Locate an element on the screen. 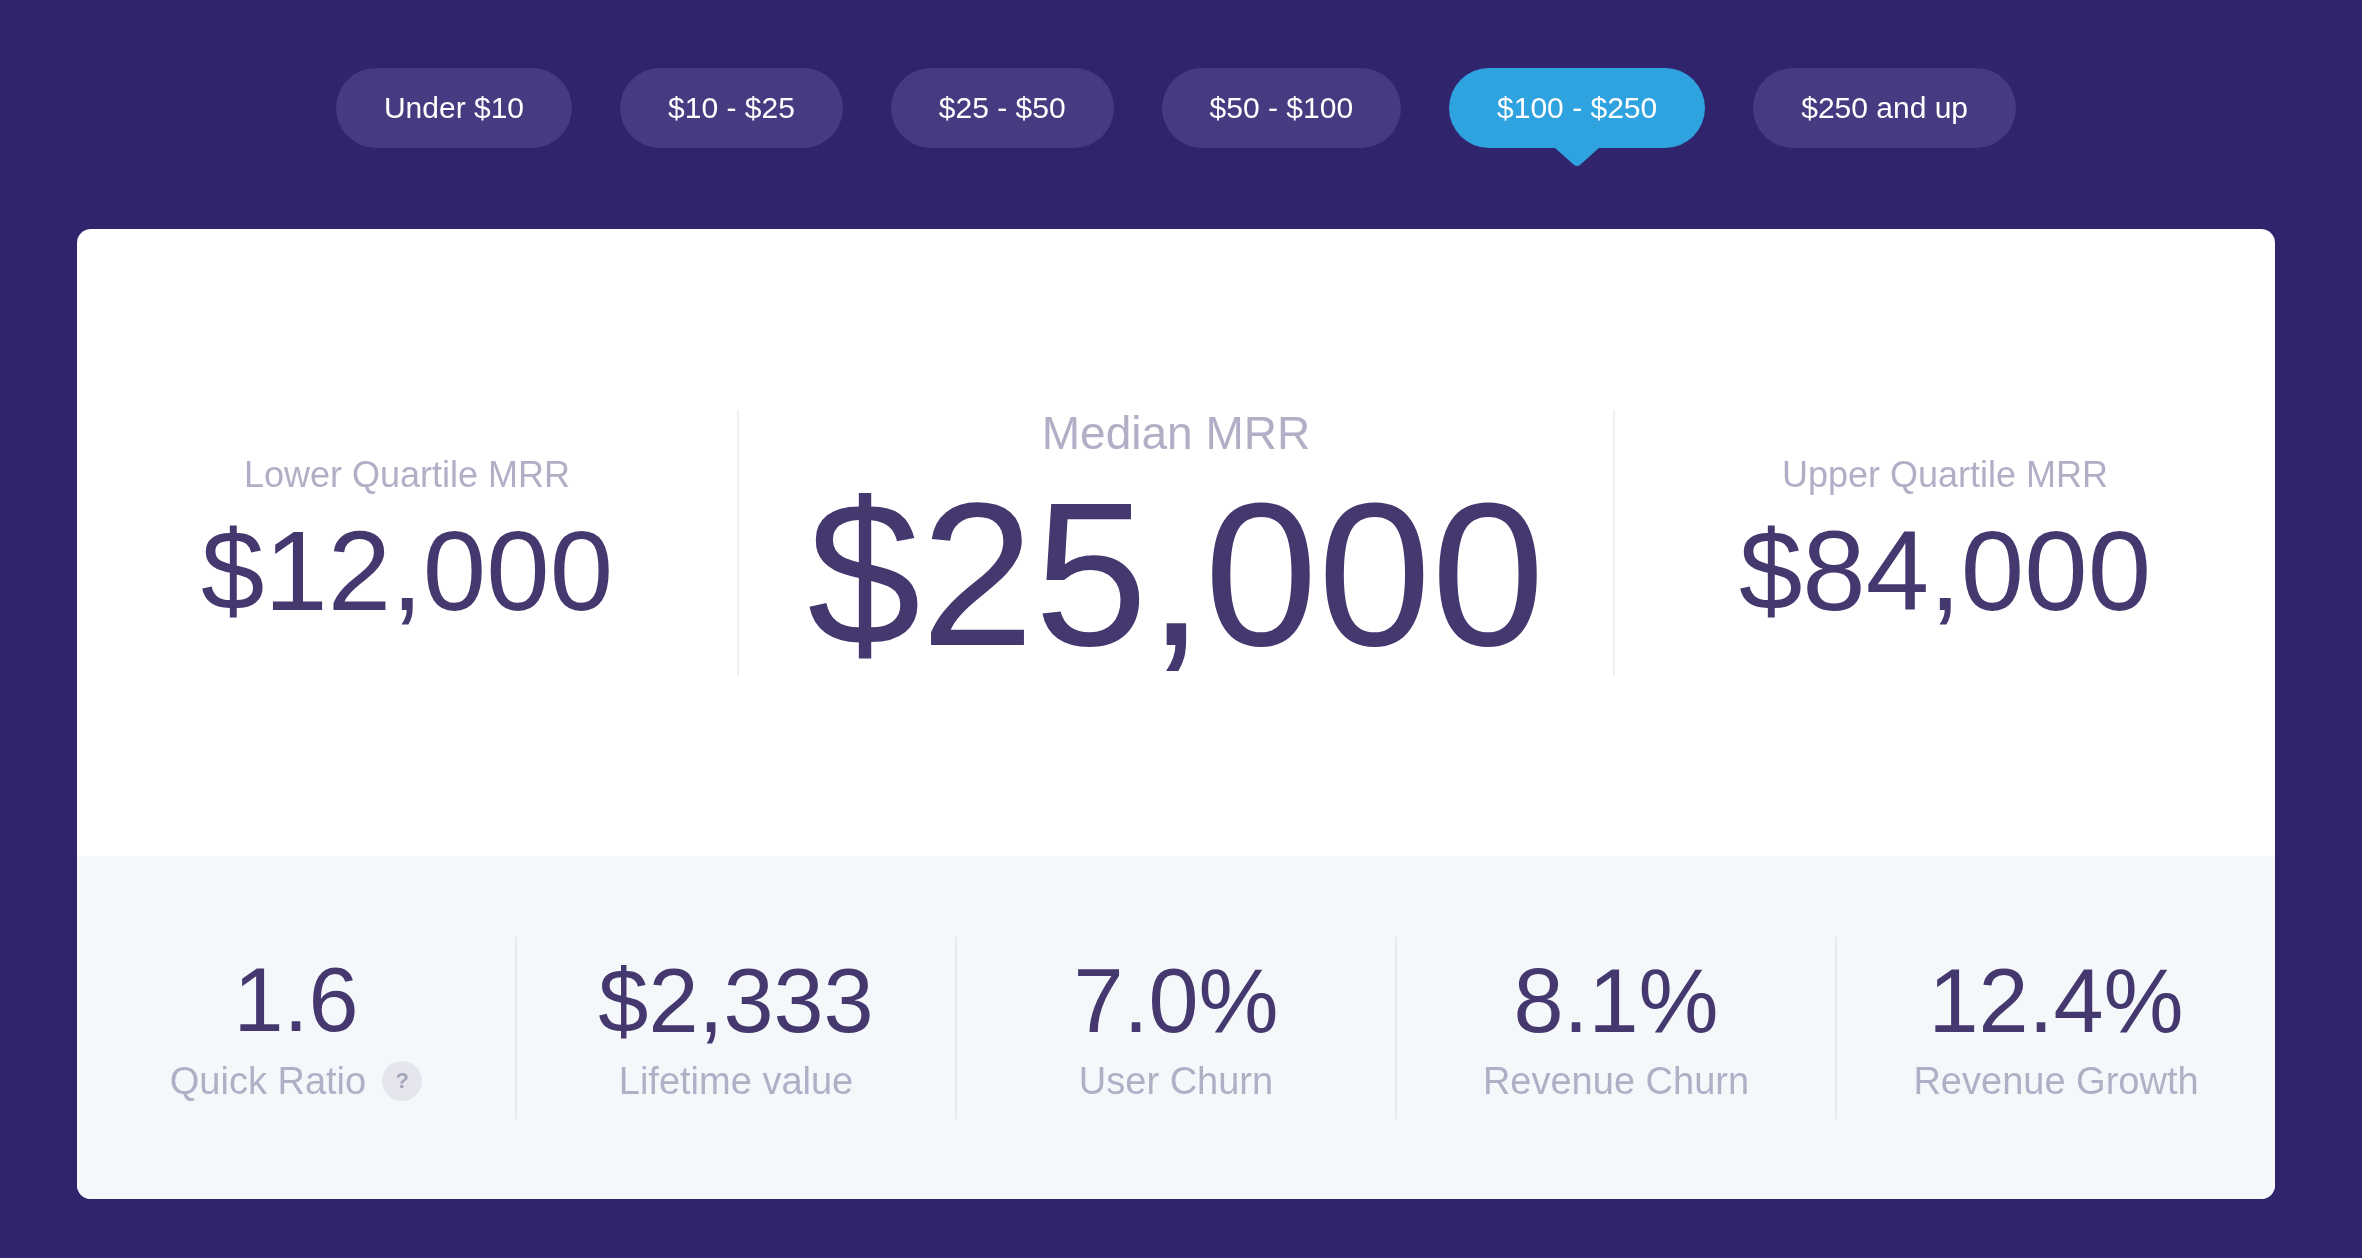 The width and height of the screenshot is (2362, 1258). price-filter-tab: Under $10 is located at coordinates (454, 108).